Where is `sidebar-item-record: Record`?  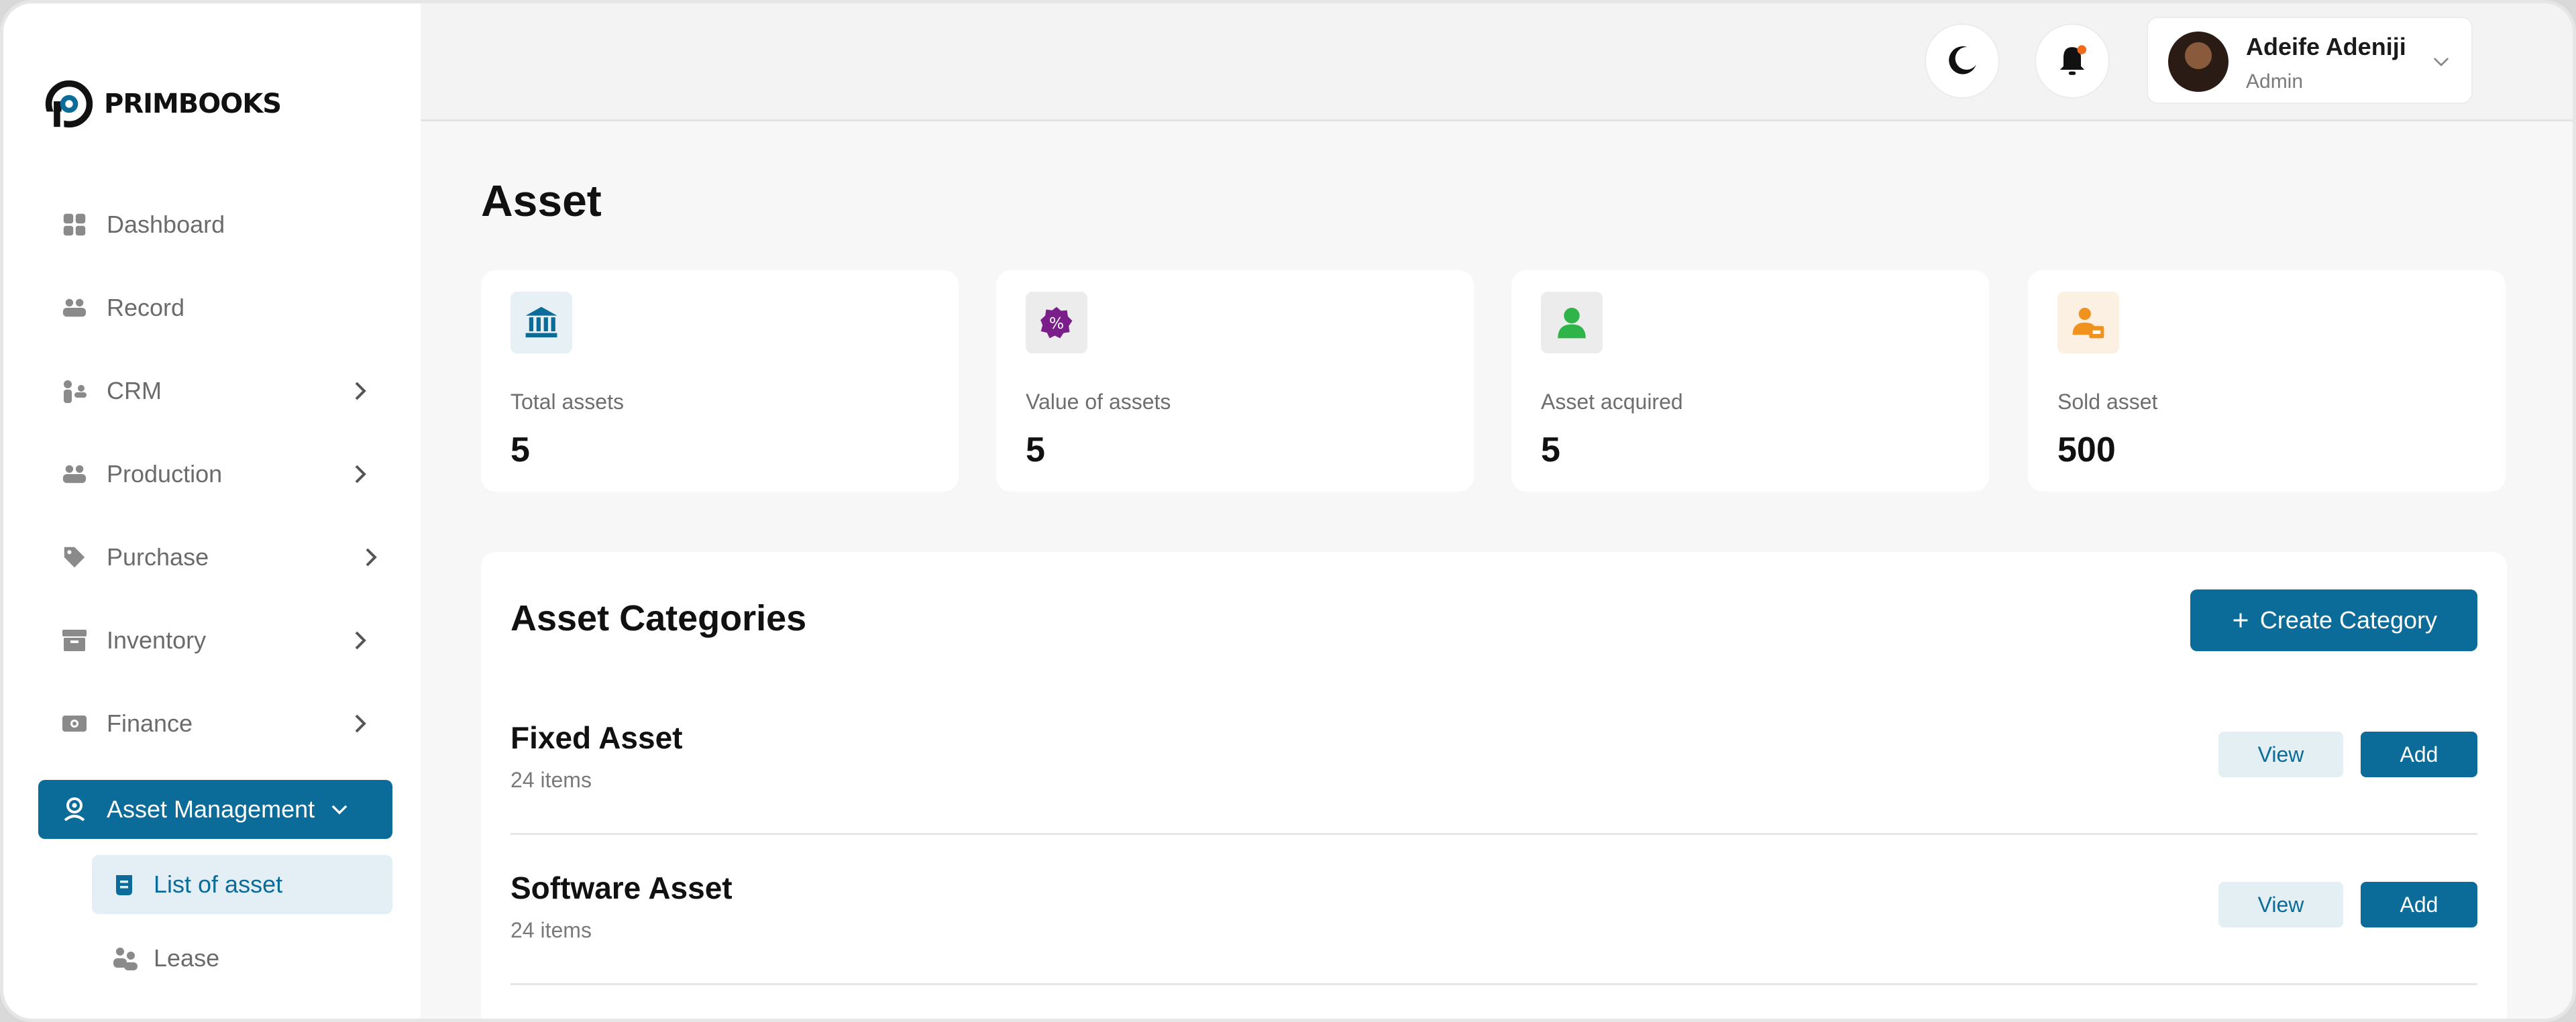
sidebar-item-record: Record is located at coordinates (215, 307).